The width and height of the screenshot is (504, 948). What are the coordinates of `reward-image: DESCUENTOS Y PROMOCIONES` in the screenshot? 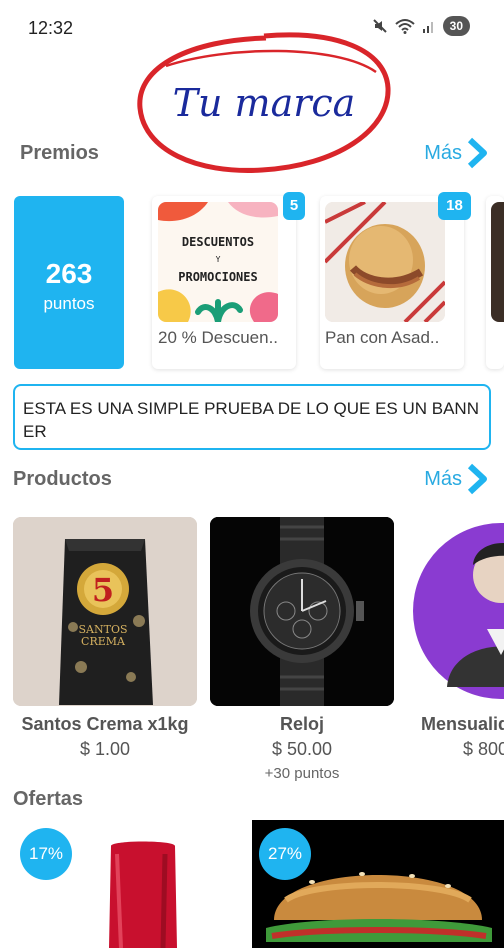 It's located at (218, 262).